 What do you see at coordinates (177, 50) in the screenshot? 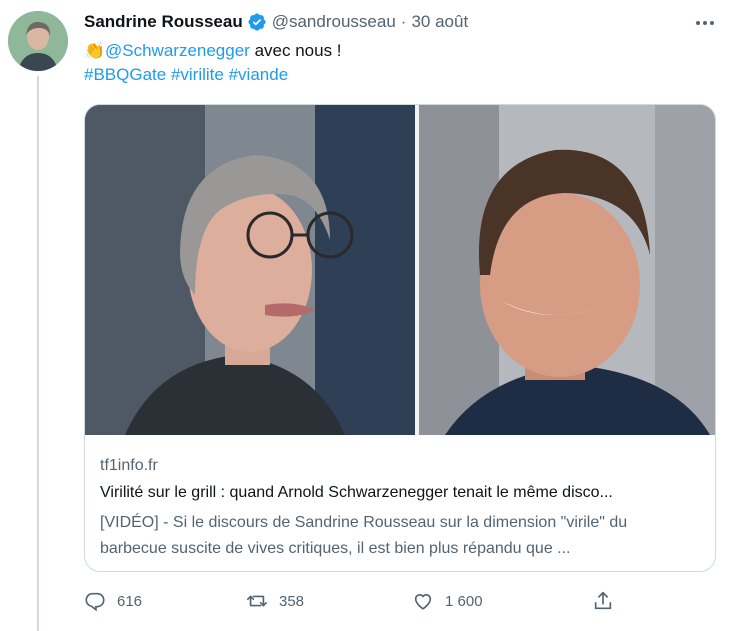
I see `mention-link: @Schwarzenegger` at bounding box center [177, 50].